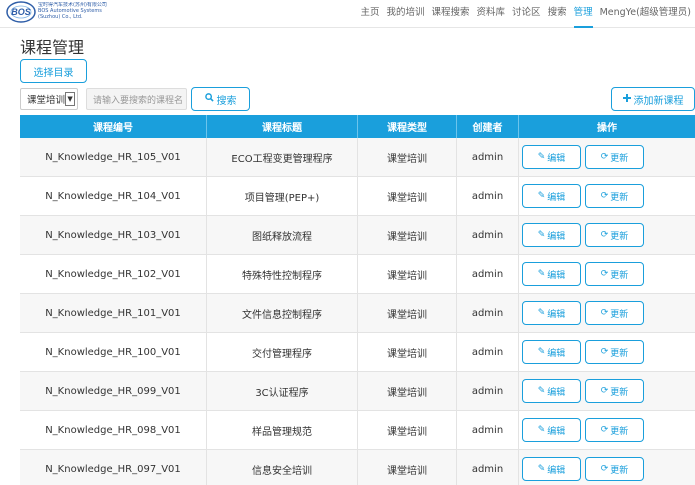 This screenshot has width=695, height=485. Describe the element at coordinates (526, 14) in the screenshot. I see `nav-forum: 讨论区` at that location.